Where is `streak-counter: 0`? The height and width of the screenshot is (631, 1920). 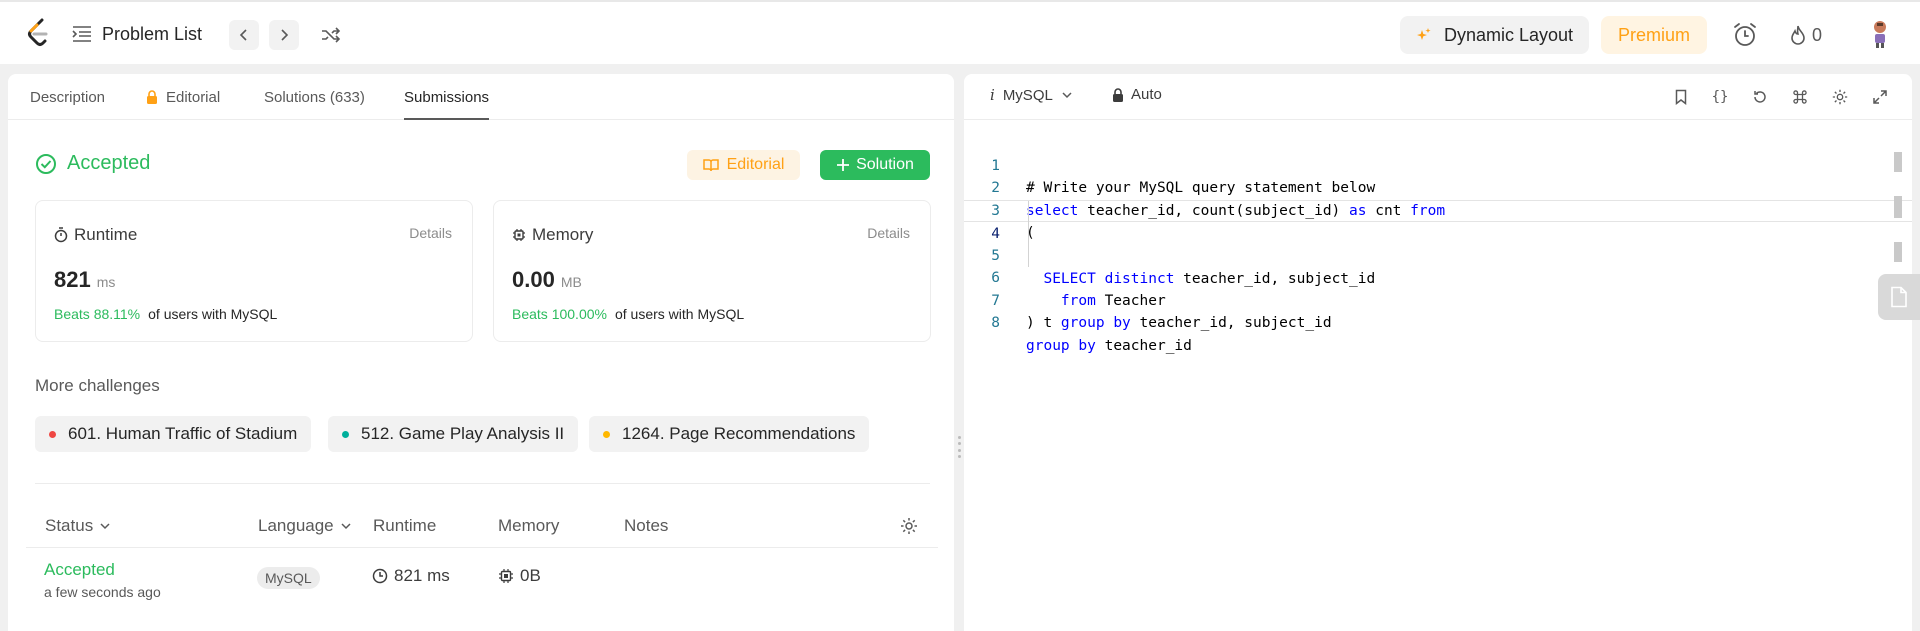
streak-counter: 0 is located at coordinates (1806, 35).